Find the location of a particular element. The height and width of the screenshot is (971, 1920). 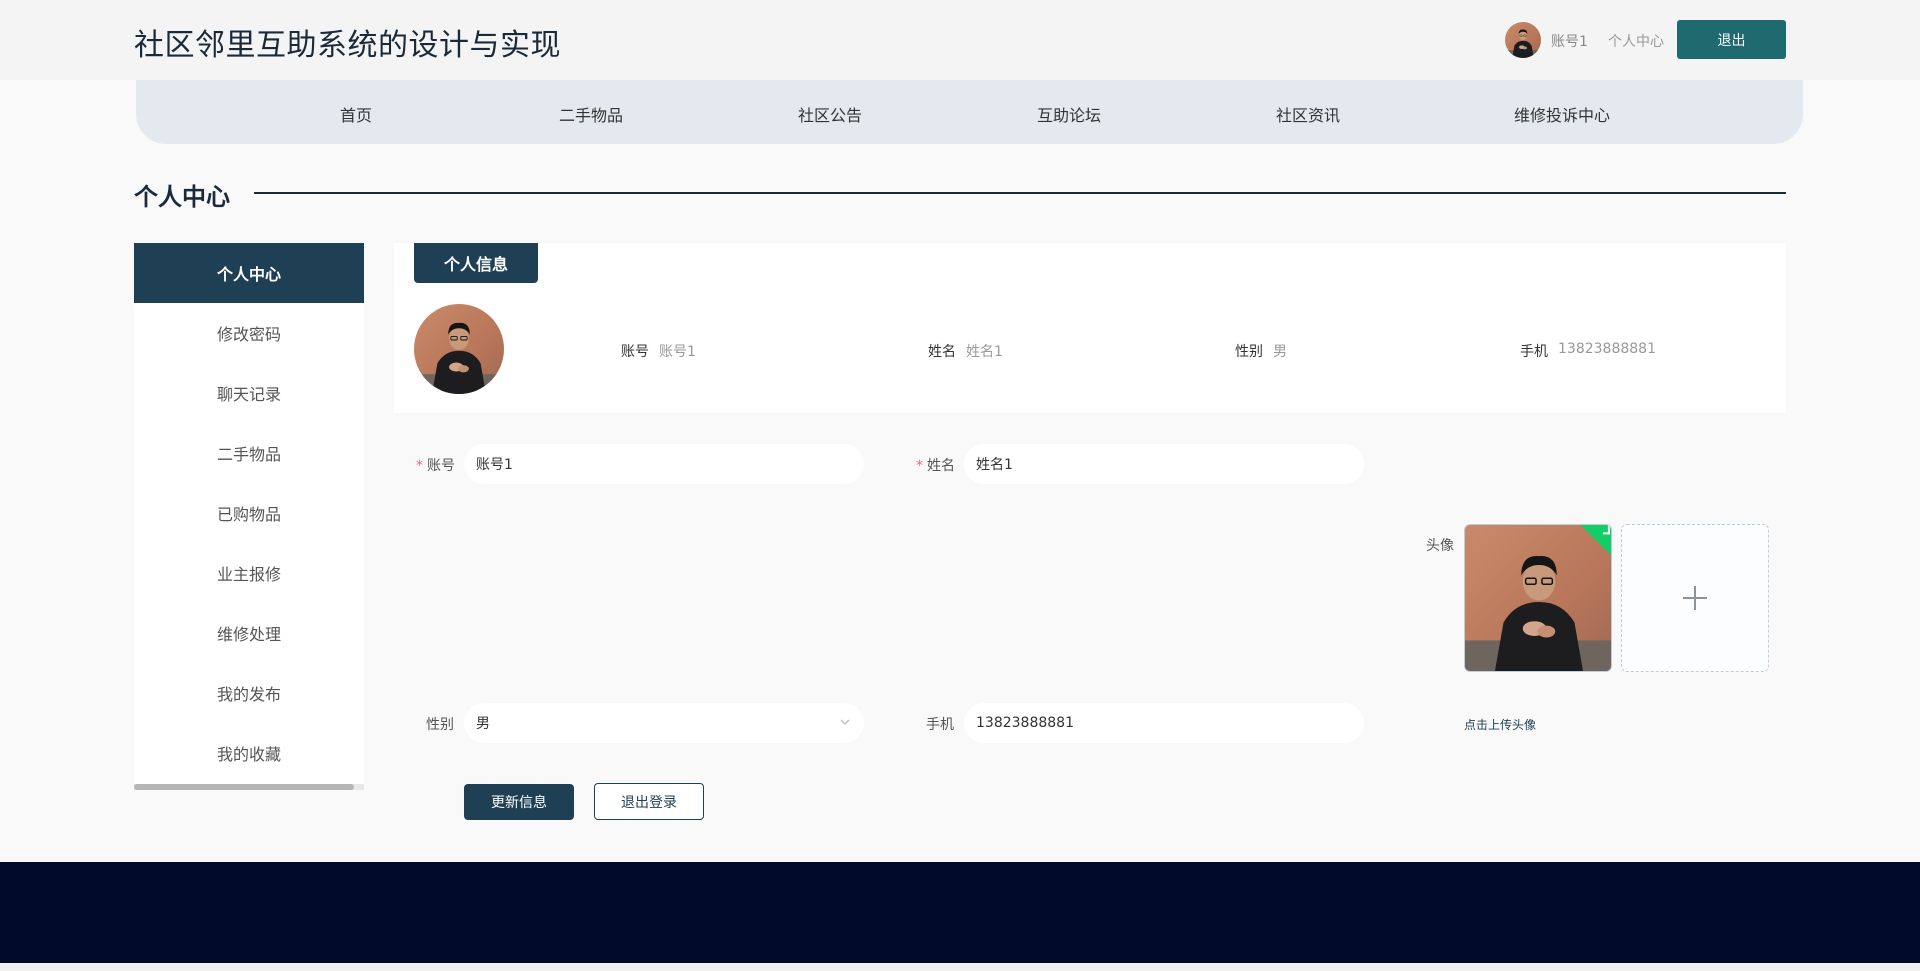

sidebar-item-change-password: 修改密码 is located at coordinates (249, 333).